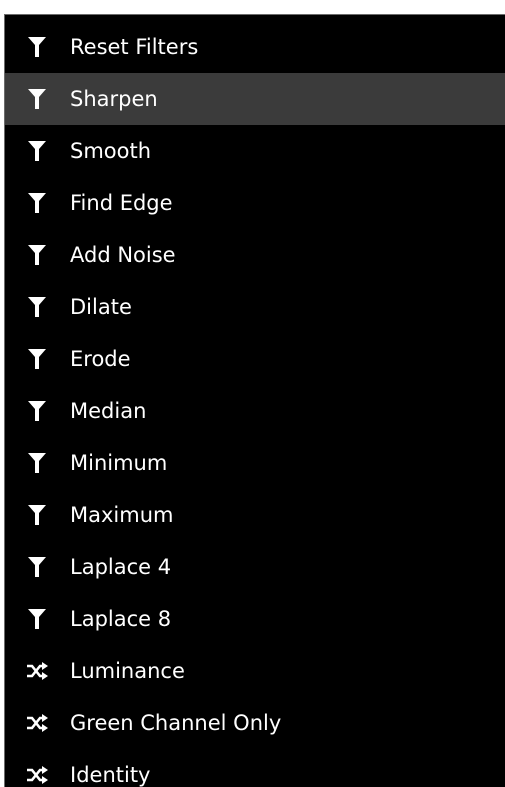 This screenshot has width=505, height=787. I want to click on menu-item-minimum: Minimum, so click(255, 463).